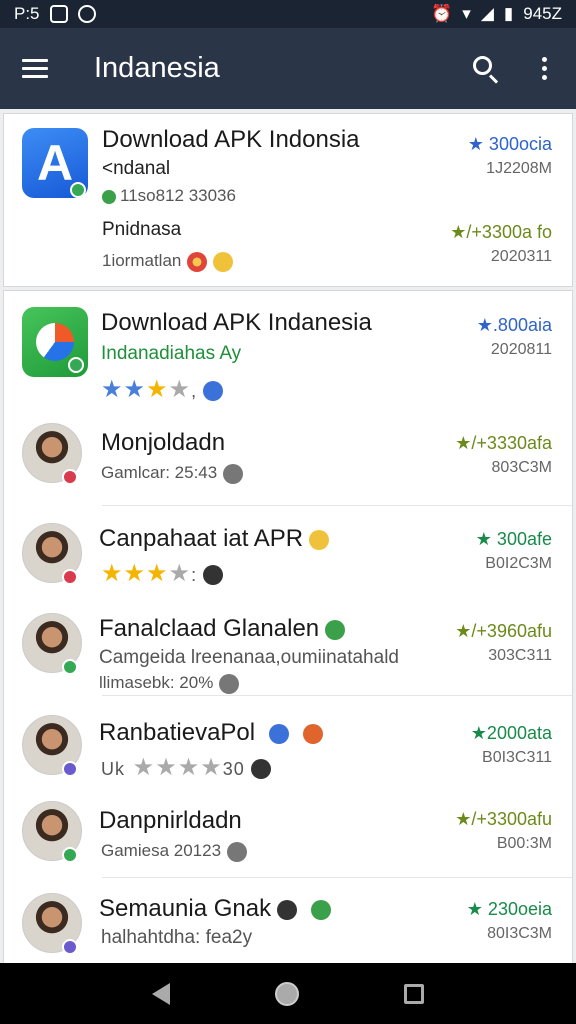 The image size is (576, 1024). What do you see at coordinates (288, 14) in the screenshot?
I see `status-bar: P:5 ⏰ ▾ ◢ ▮ 945Z` at bounding box center [288, 14].